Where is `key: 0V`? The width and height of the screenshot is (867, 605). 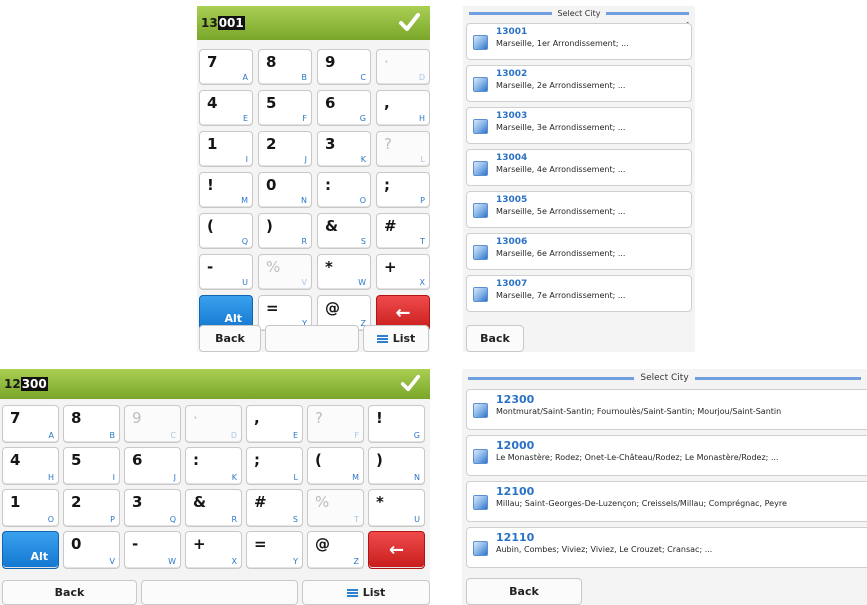 key: 0V is located at coordinates (91, 550).